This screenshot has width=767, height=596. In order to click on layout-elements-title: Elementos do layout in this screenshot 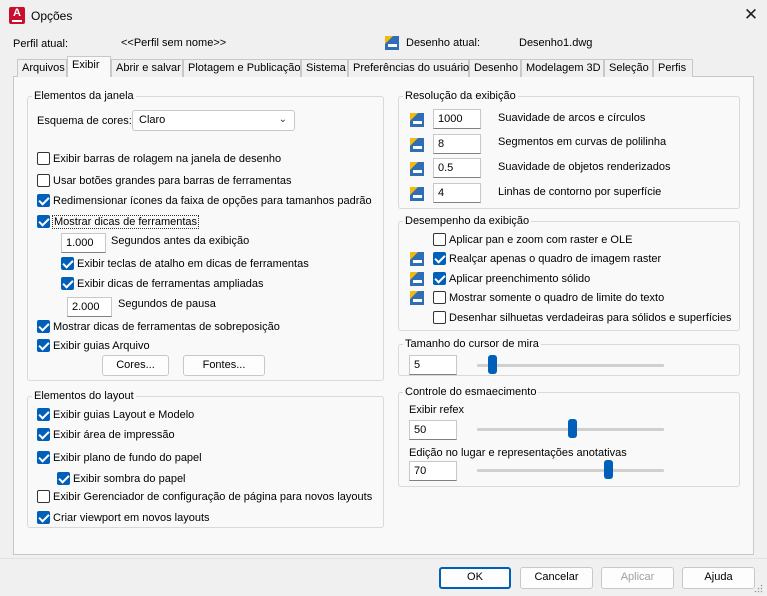, I will do `click(84, 396)`.